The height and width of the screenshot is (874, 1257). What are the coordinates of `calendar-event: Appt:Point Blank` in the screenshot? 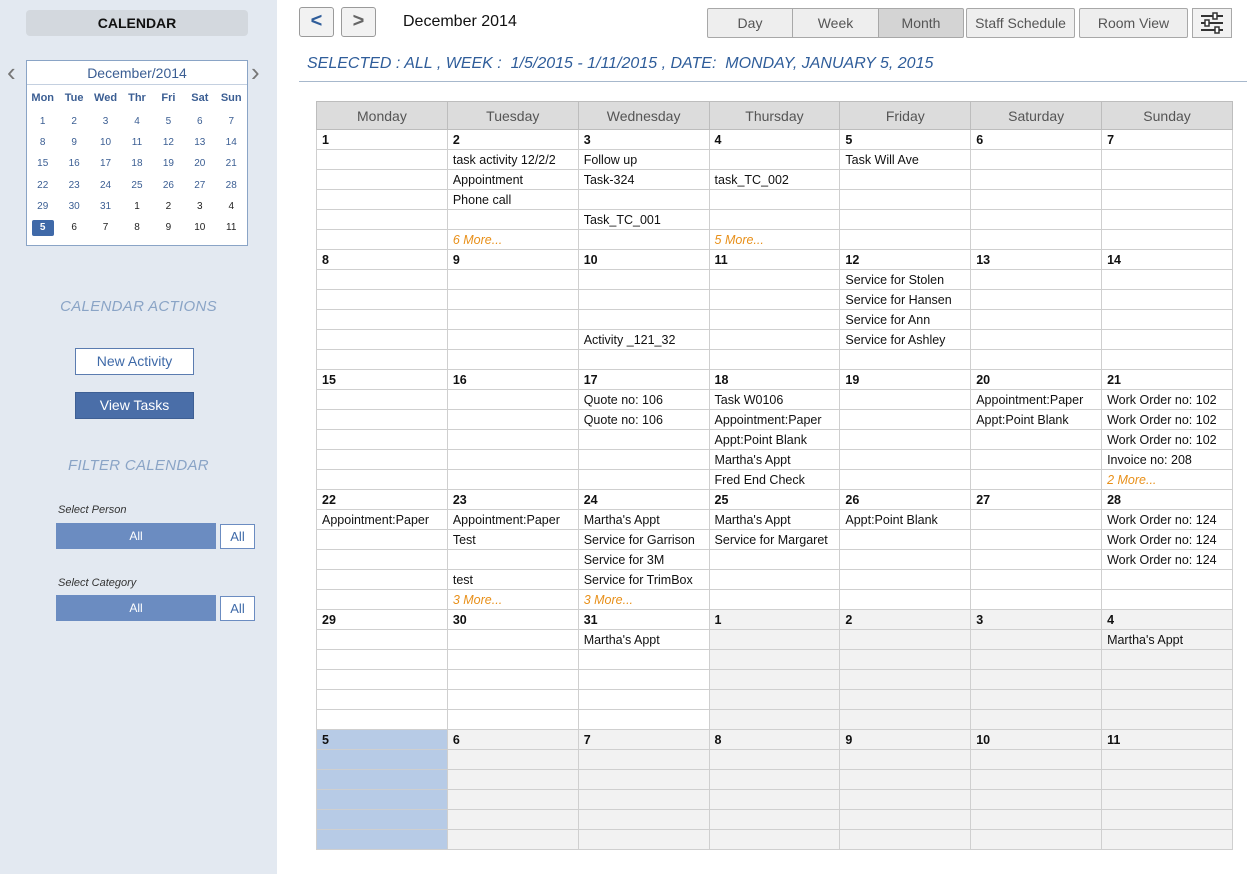 It's located at (905, 519).